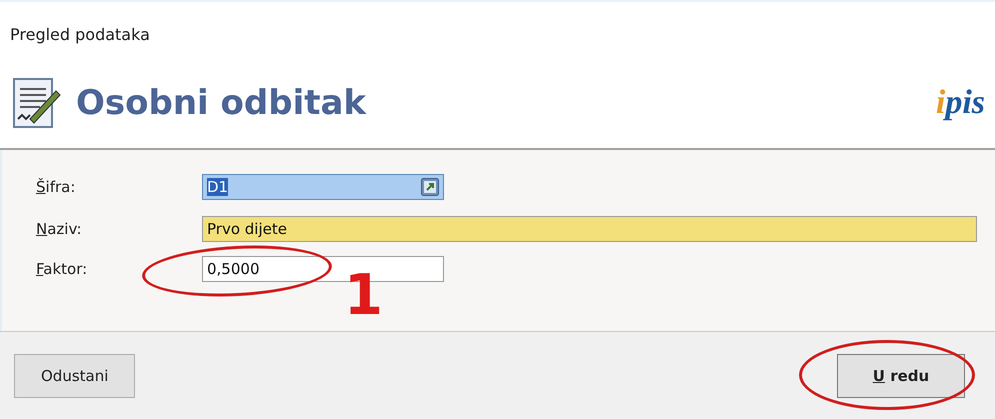 The width and height of the screenshot is (995, 419). I want to click on field-value: D1, so click(217, 187).